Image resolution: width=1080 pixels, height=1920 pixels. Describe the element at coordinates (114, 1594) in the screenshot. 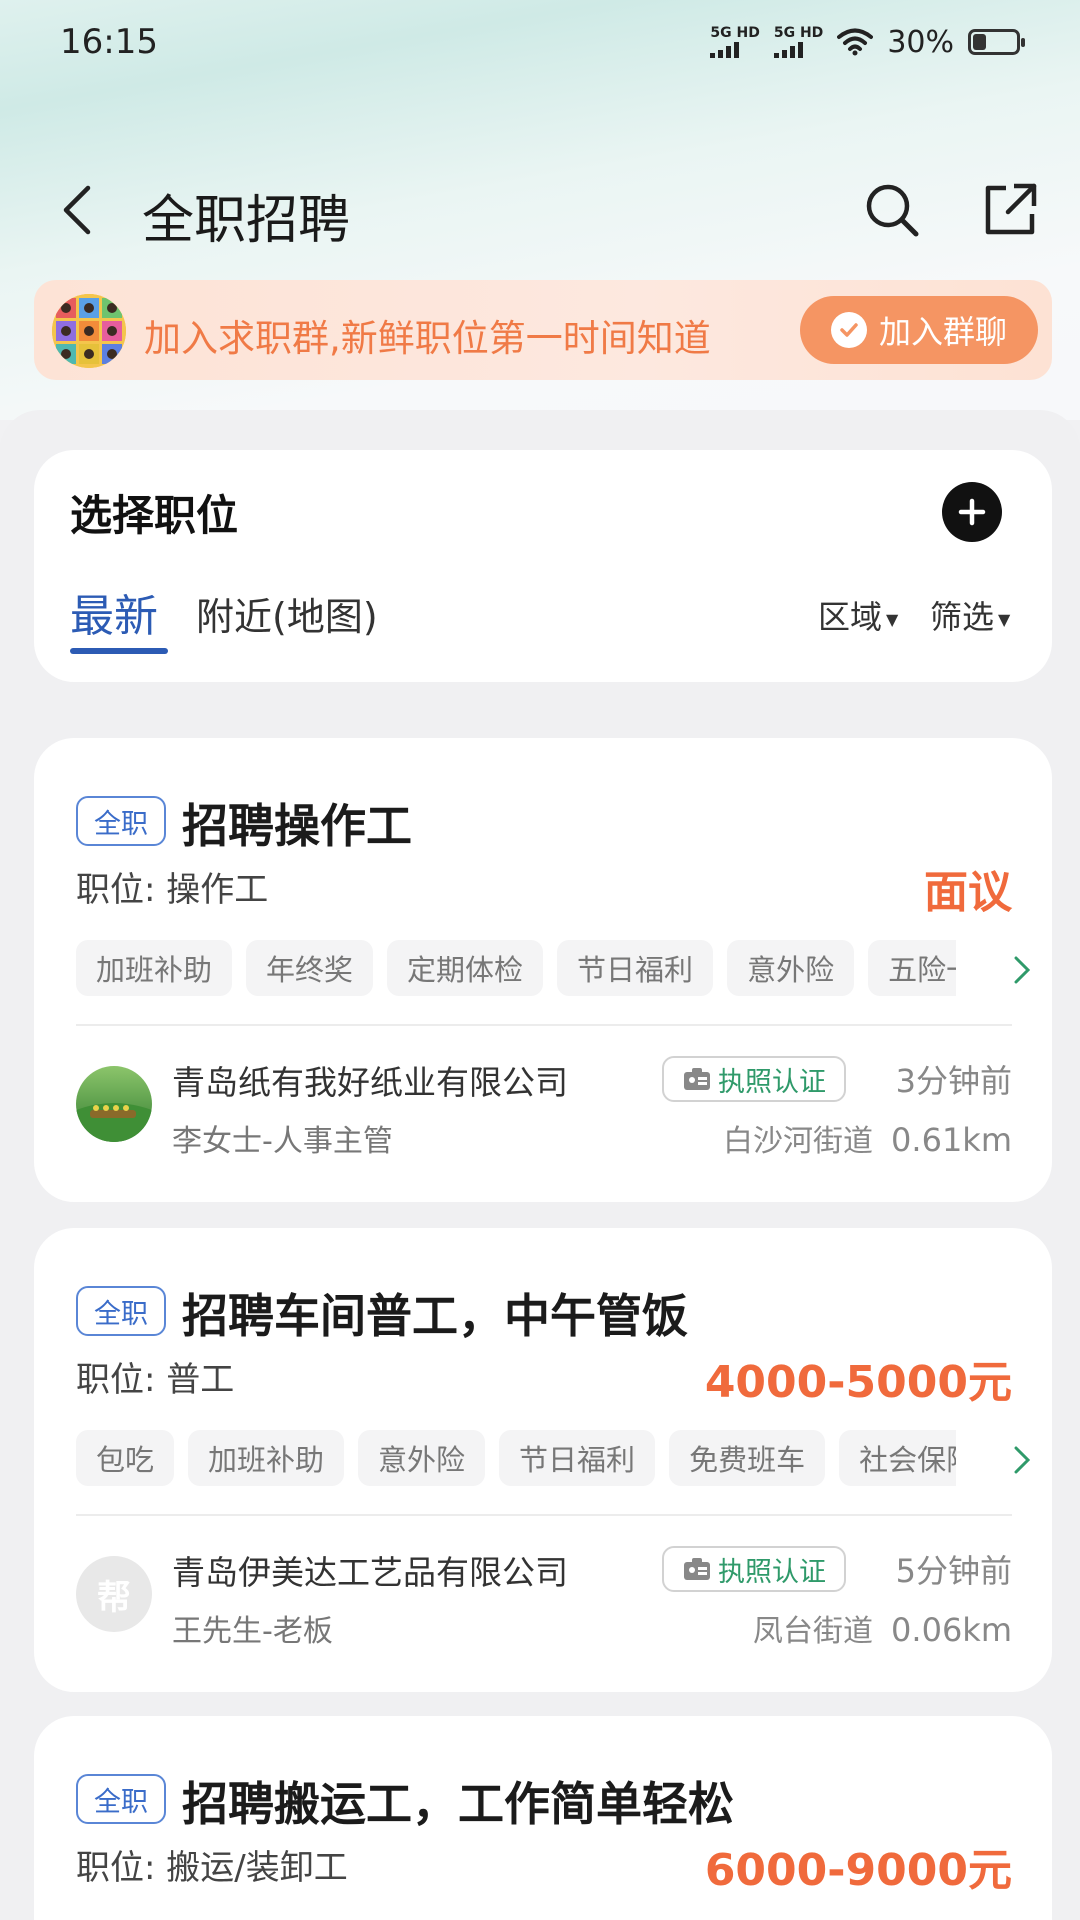

I see `company-avatar: 帮` at that location.